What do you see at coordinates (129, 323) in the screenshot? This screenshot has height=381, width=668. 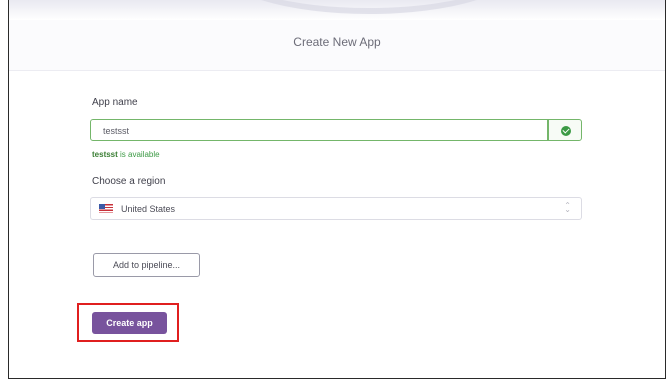 I see `create-app-button: Create app` at bounding box center [129, 323].